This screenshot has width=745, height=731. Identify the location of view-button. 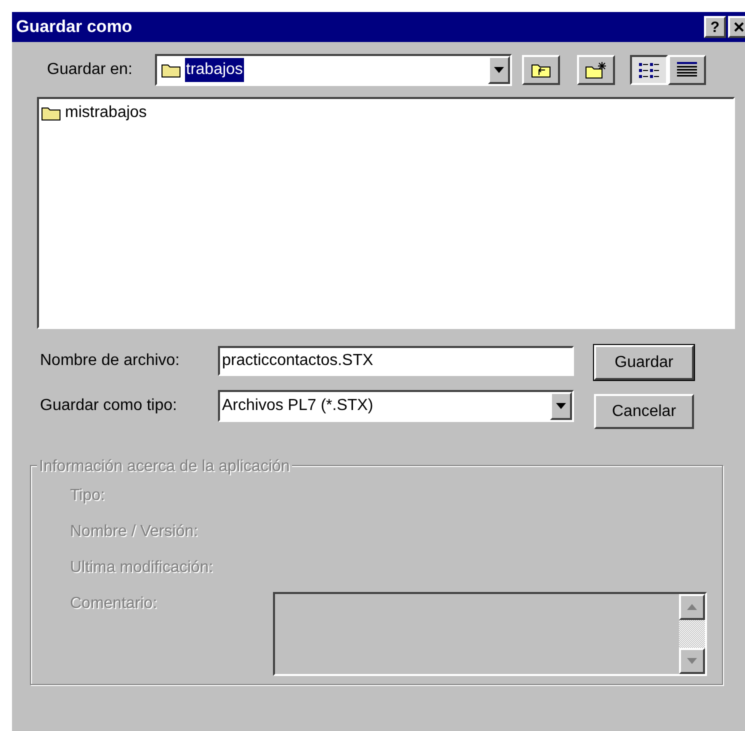
(649, 70).